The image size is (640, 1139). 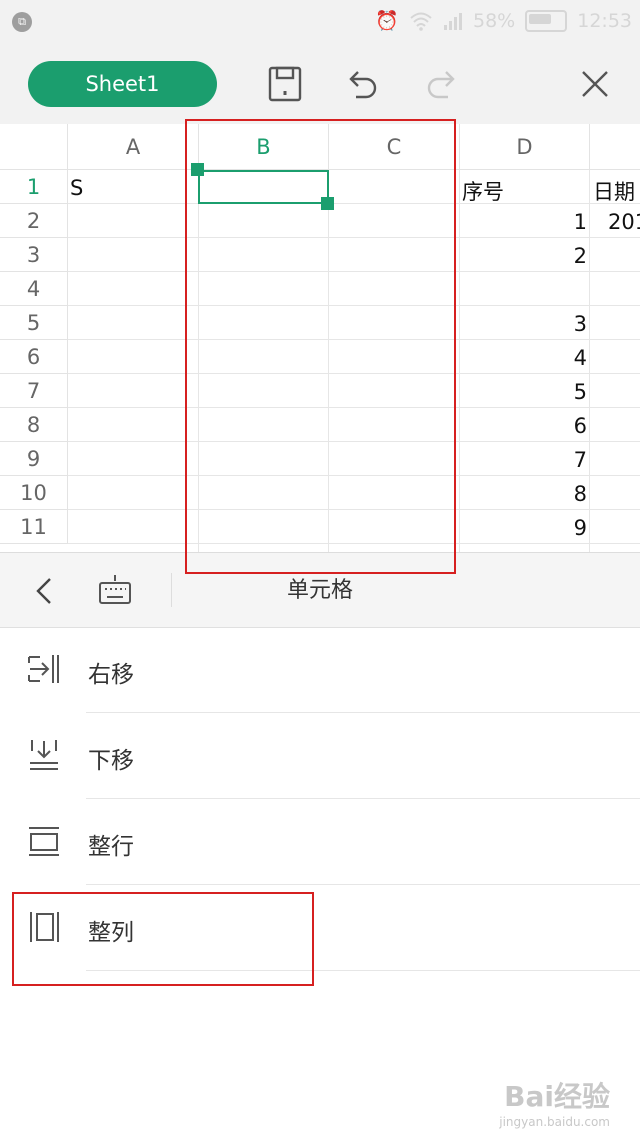 I want to click on cell-d7: 5, so click(x=580, y=392).